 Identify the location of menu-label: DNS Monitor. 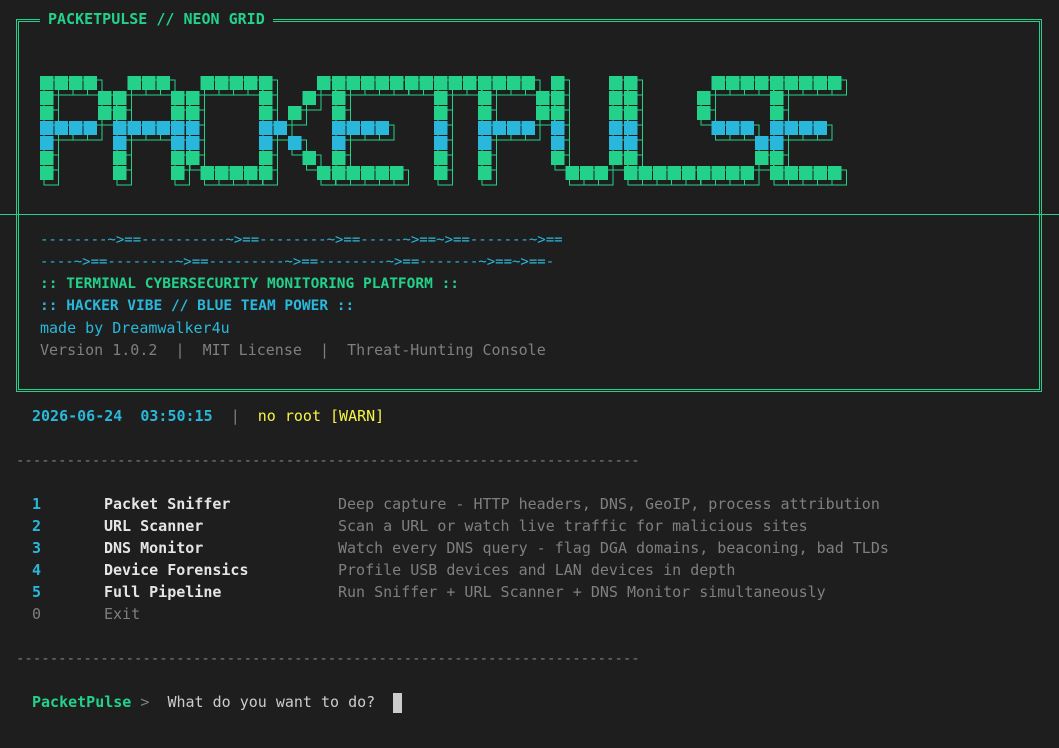
(153, 548).